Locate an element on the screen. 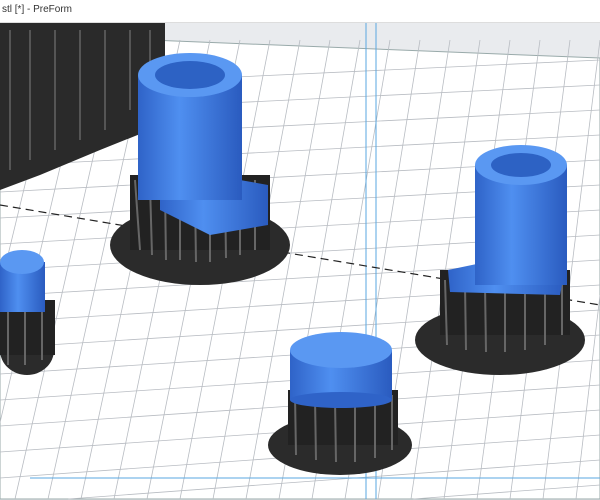  window-title: stl [*] - PreForm is located at coordinates (37, 9).